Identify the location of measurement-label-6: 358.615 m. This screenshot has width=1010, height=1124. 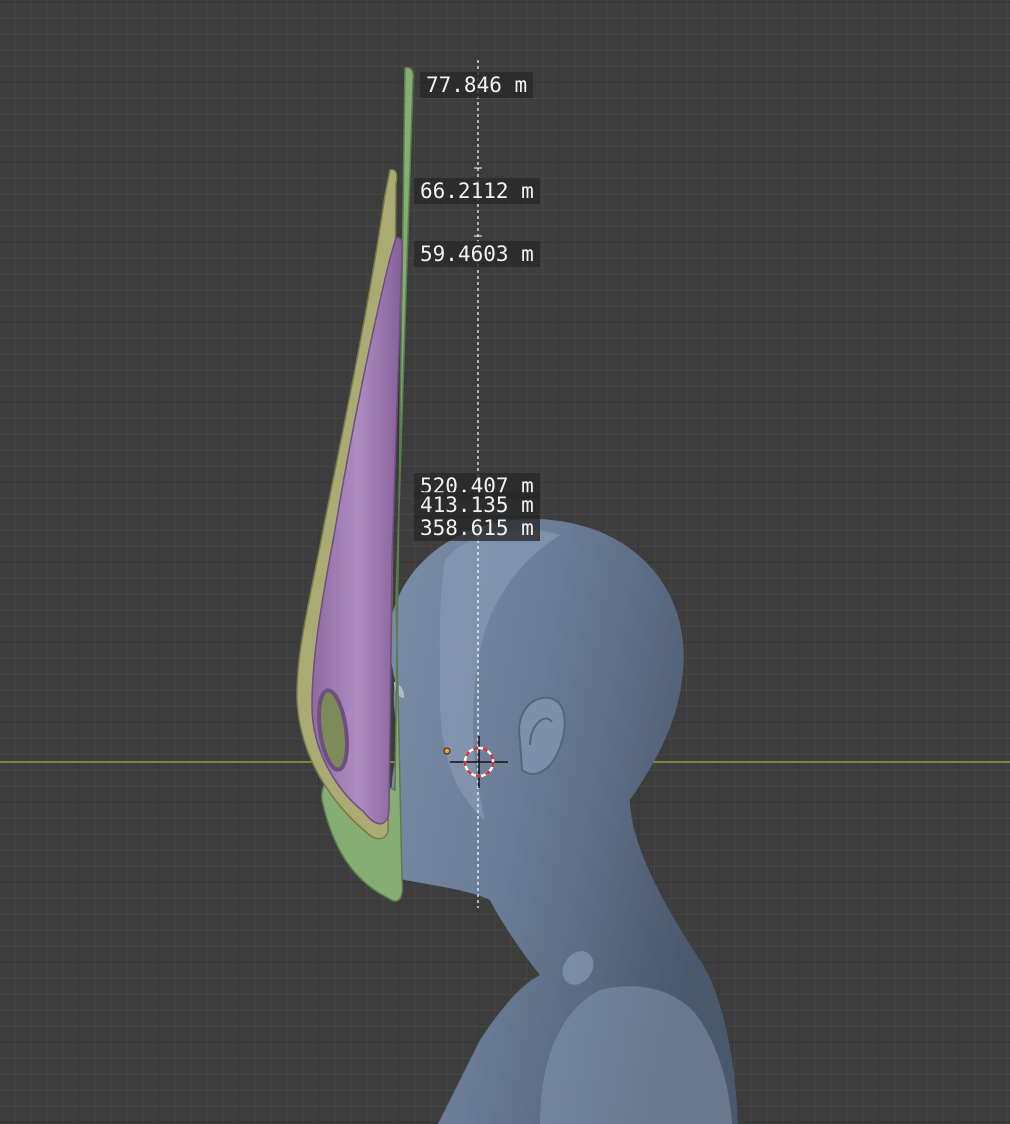
(477, 528).